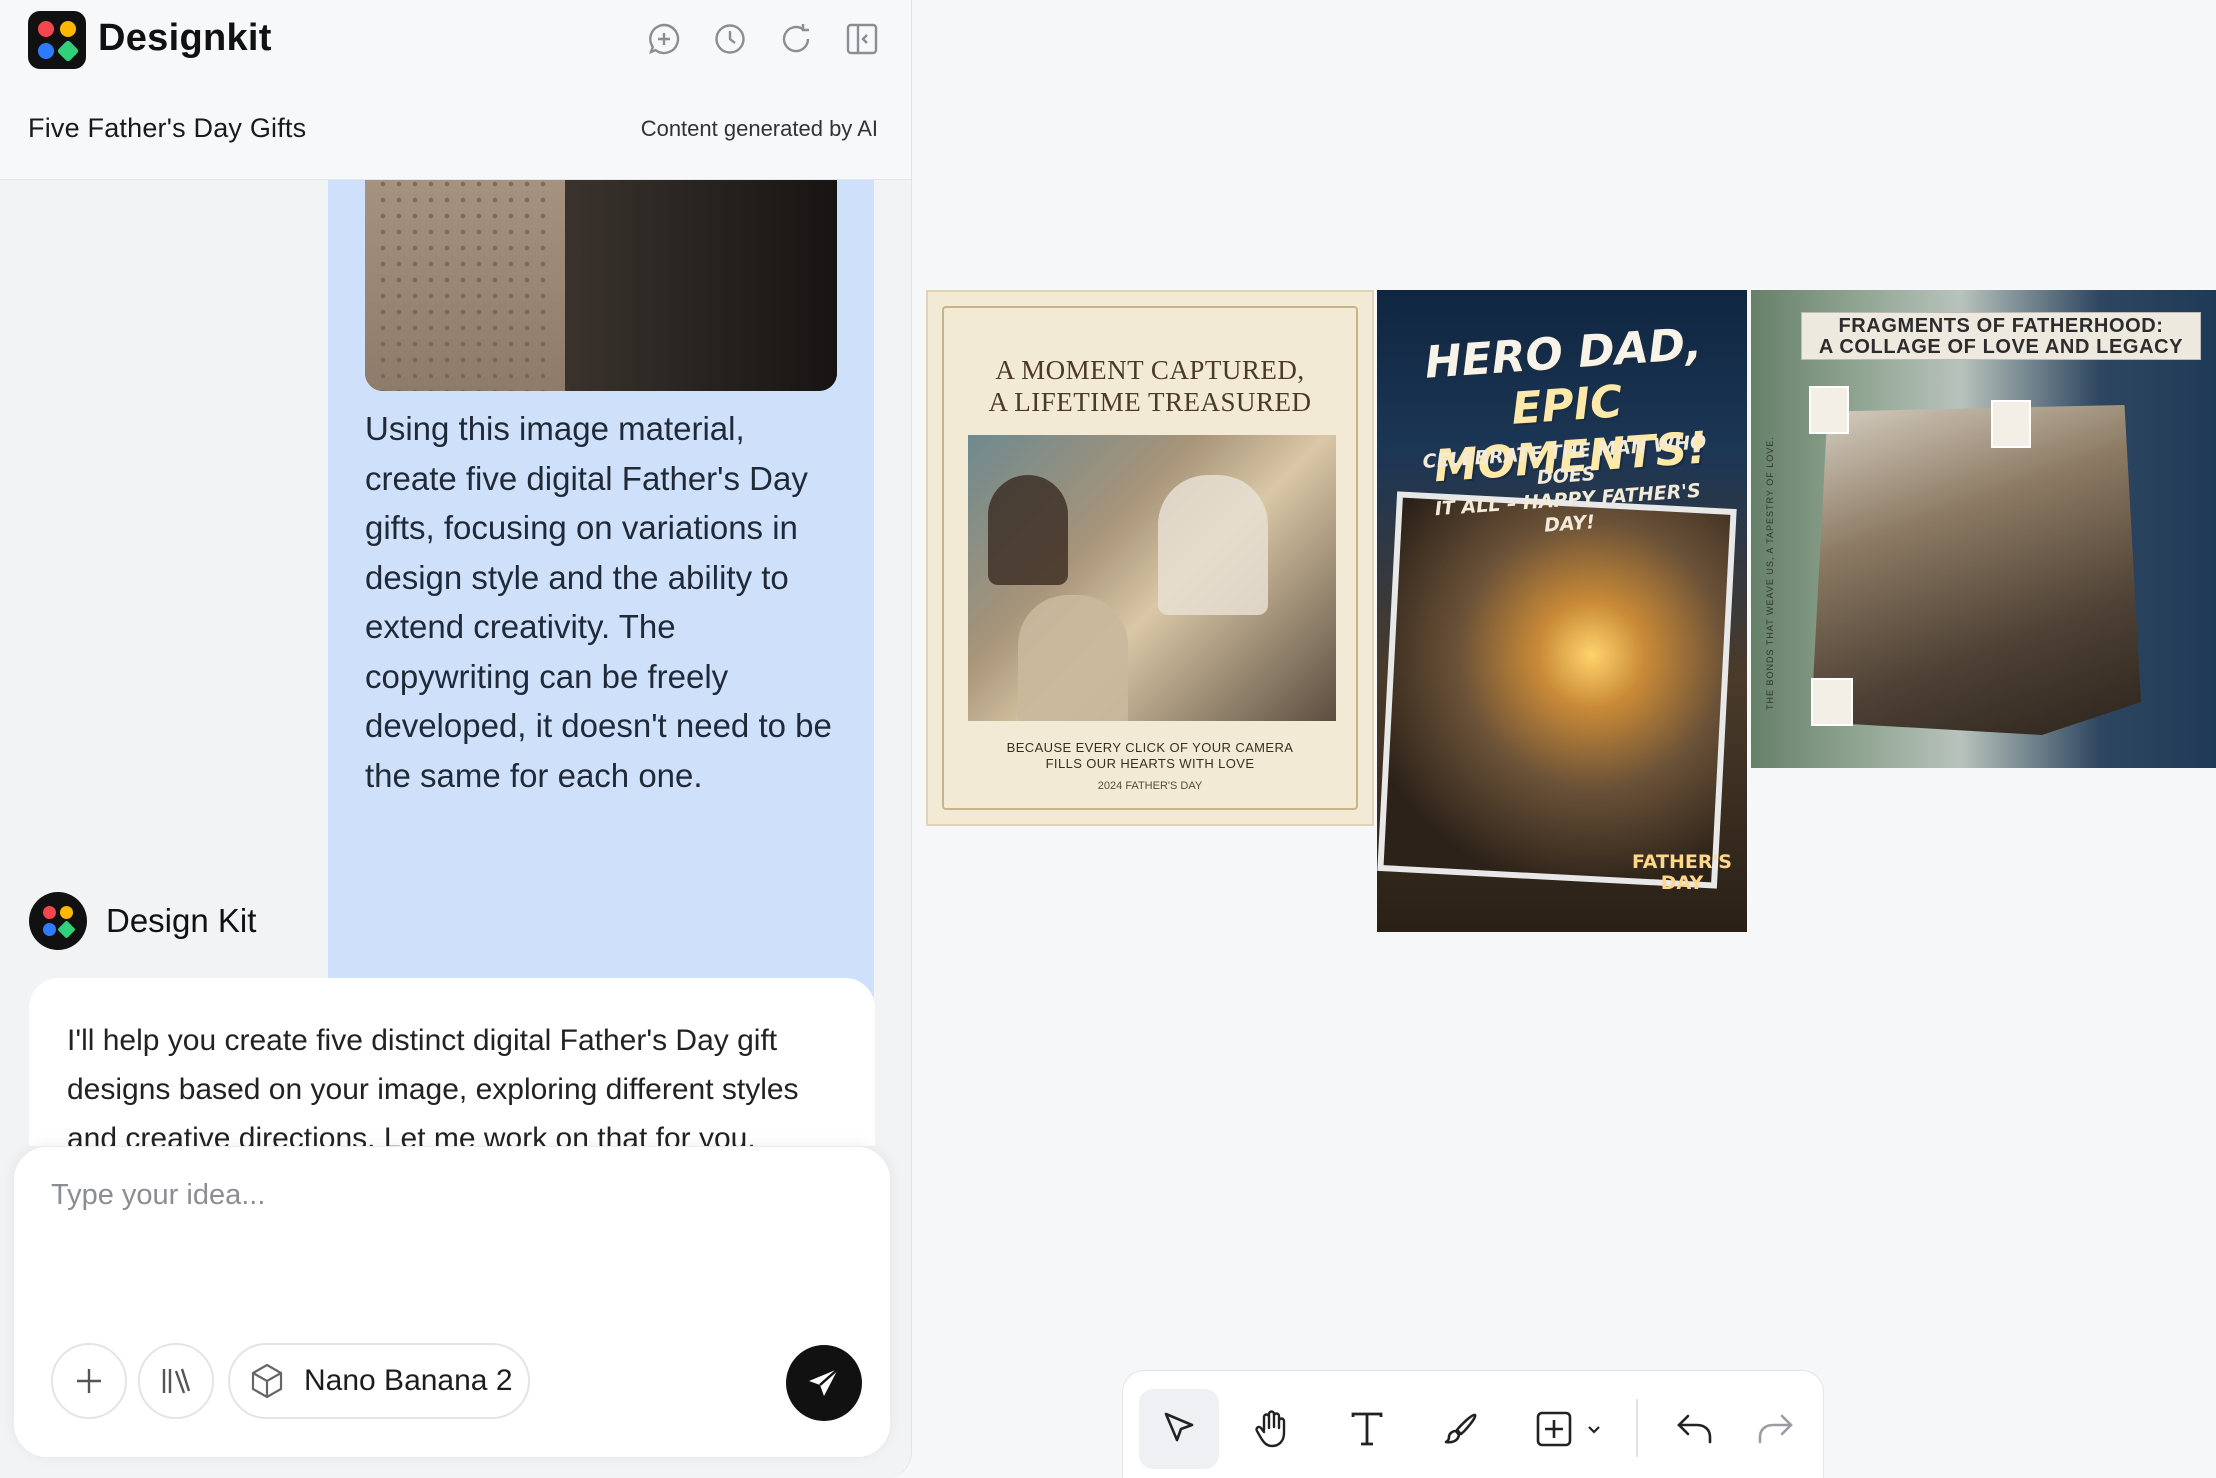 This screenshot has height=1478, width=2216. I want to click on cube-icon, so click(267, 1381).